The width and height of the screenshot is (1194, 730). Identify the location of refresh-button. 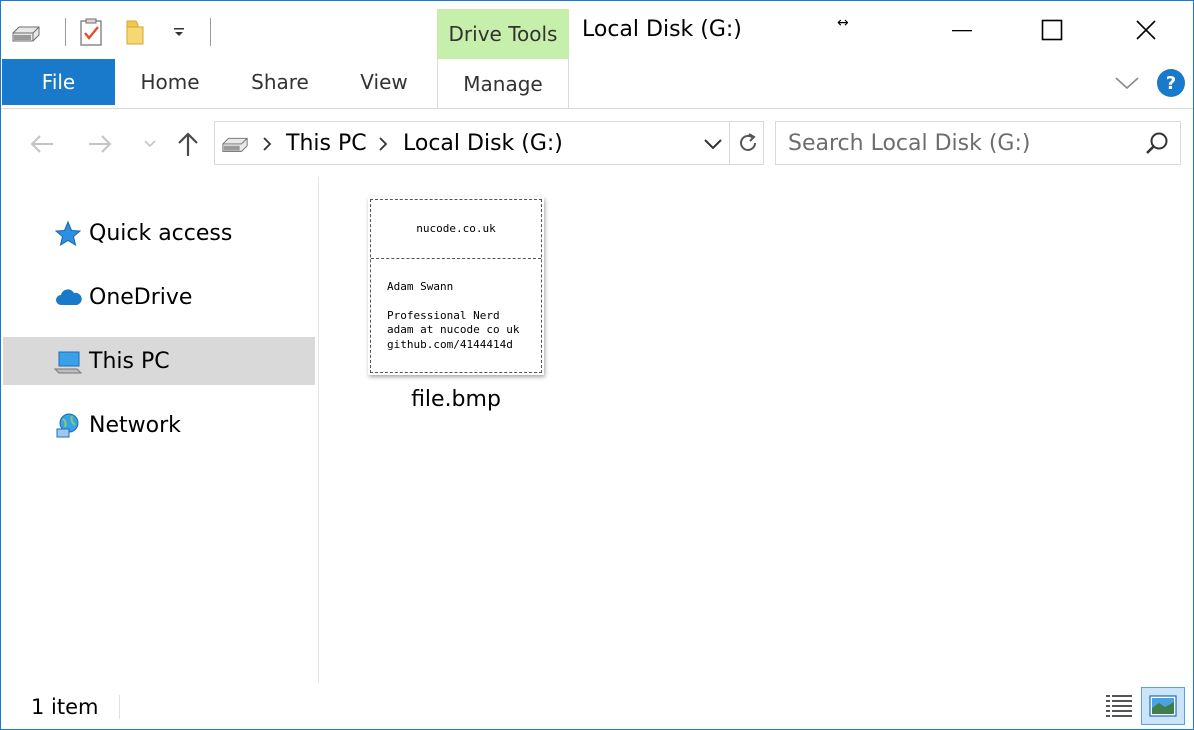
(747, 143).